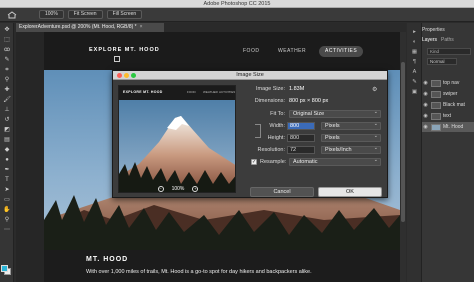 Image resolution: width=474 pixels, height=282 pixels. Describe the element at coordinates (309, 101) in the screenshot. I see `dimensions-value: 800 px × 800 px` at that location.